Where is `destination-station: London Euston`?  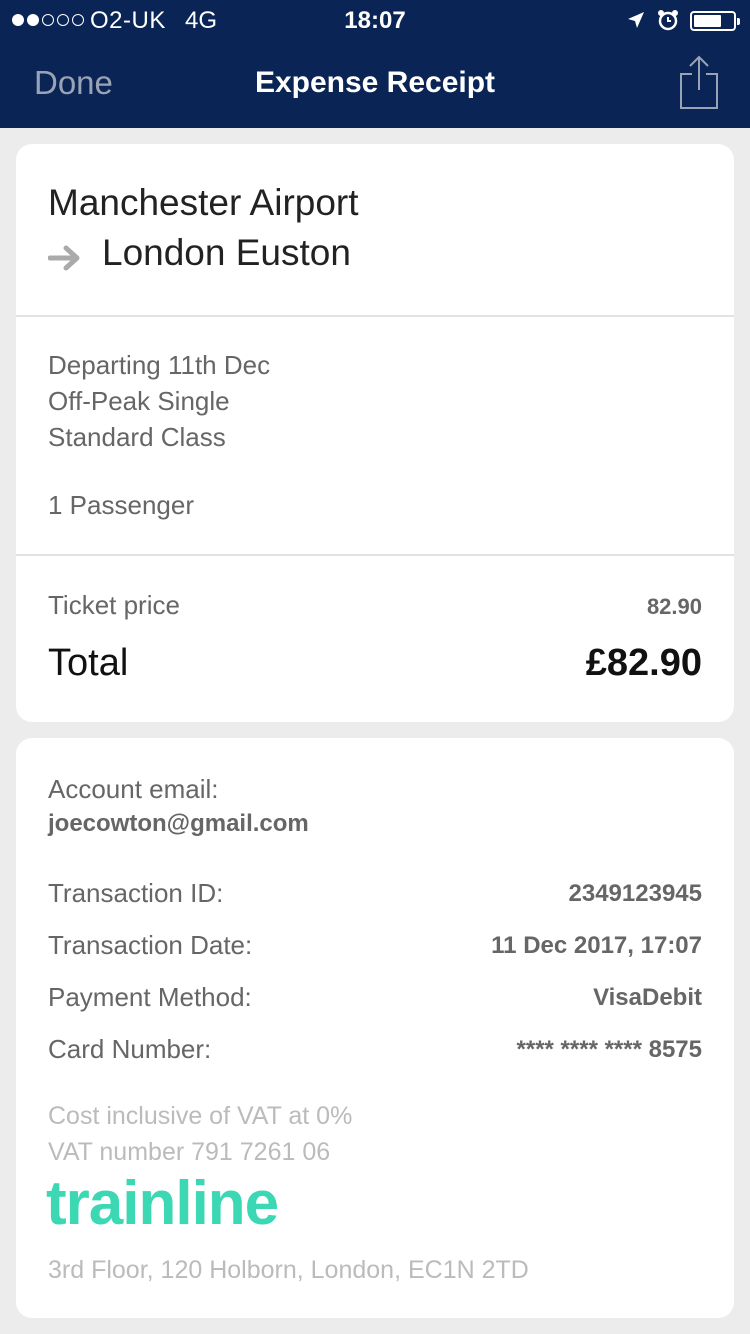
destination-station: London Euston is located at coordinates (226, 252).